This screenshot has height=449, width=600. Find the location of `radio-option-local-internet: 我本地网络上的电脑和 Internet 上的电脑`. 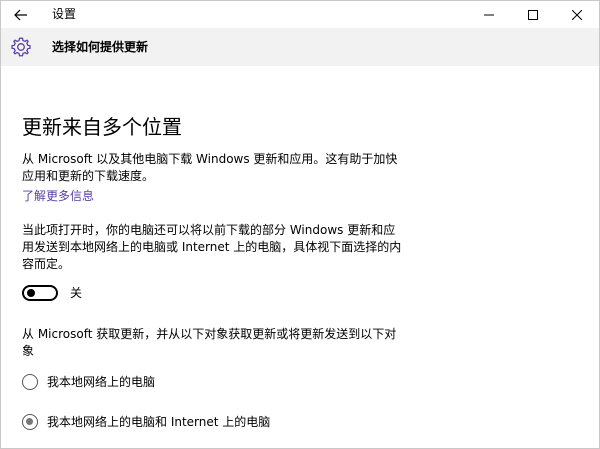

radio-option-local-internet: 我本地网络上的电脑和 Internet 上的电脑 is located at coordinates (212, 422).